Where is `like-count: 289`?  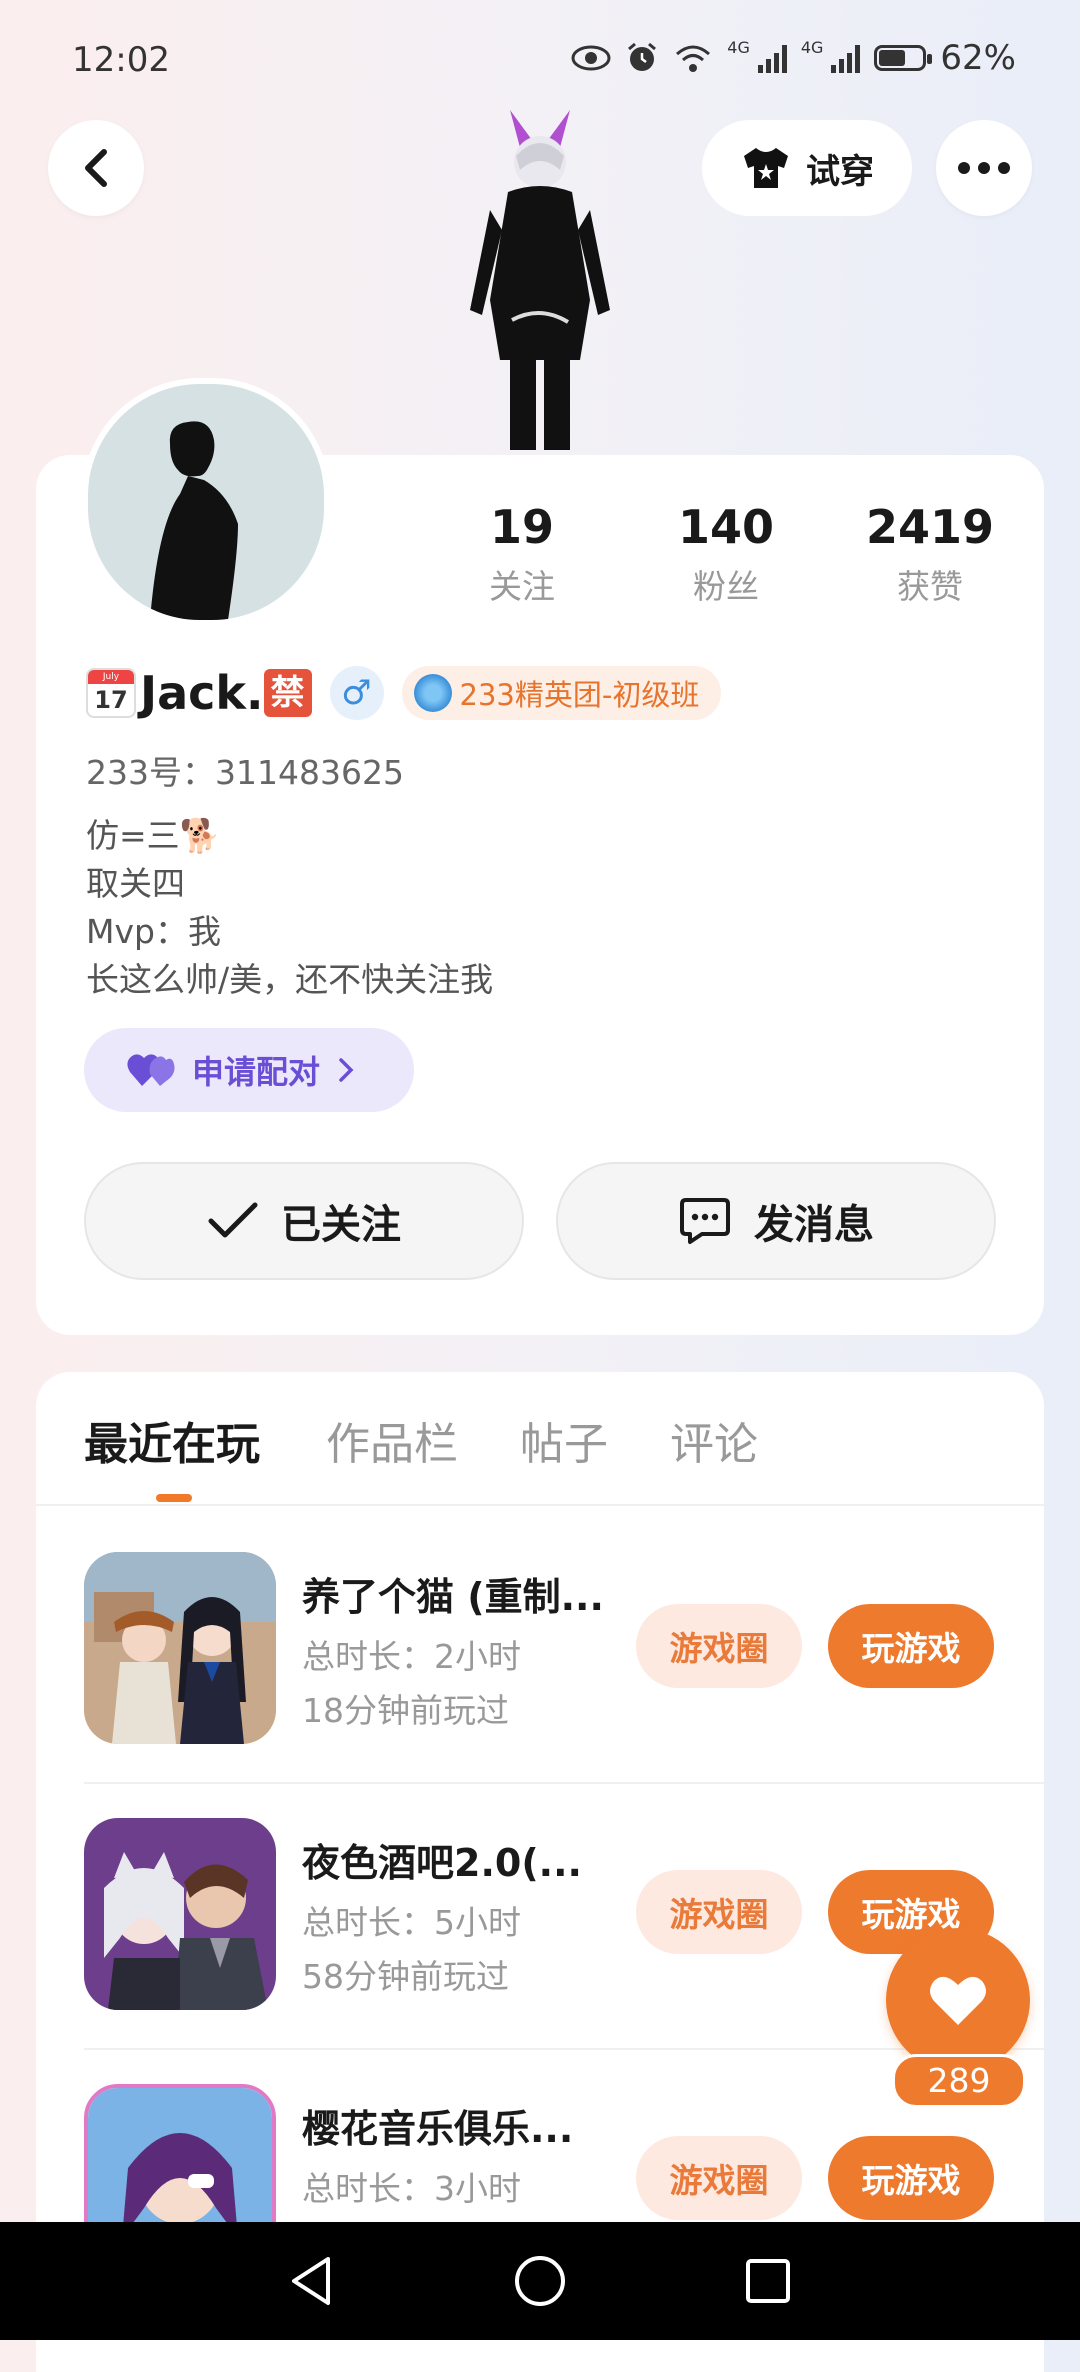 like-count: 289 is located at coordinates (959, 2081).